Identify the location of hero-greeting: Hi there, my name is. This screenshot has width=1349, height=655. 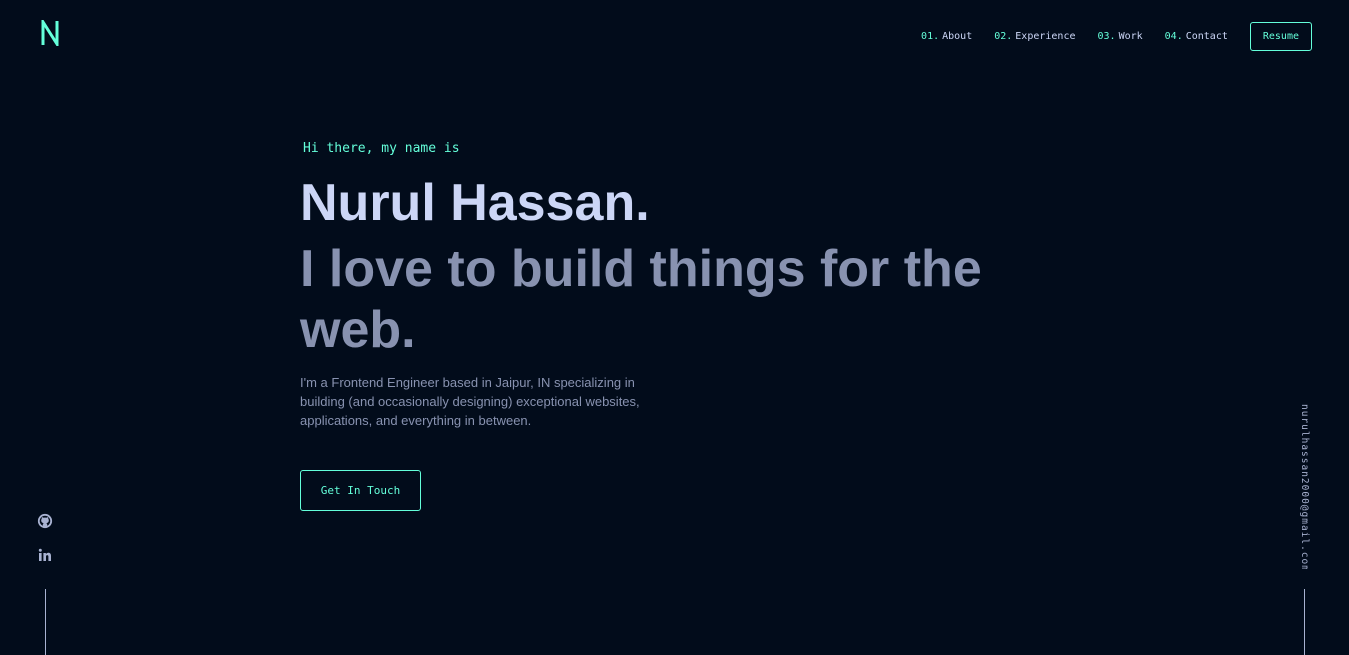
(381, 148).